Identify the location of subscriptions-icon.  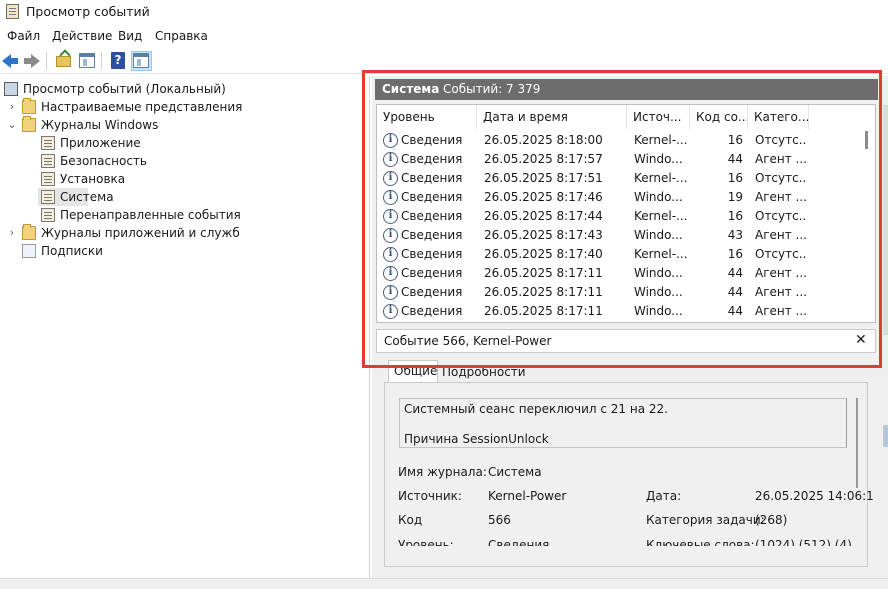
(29, 251).